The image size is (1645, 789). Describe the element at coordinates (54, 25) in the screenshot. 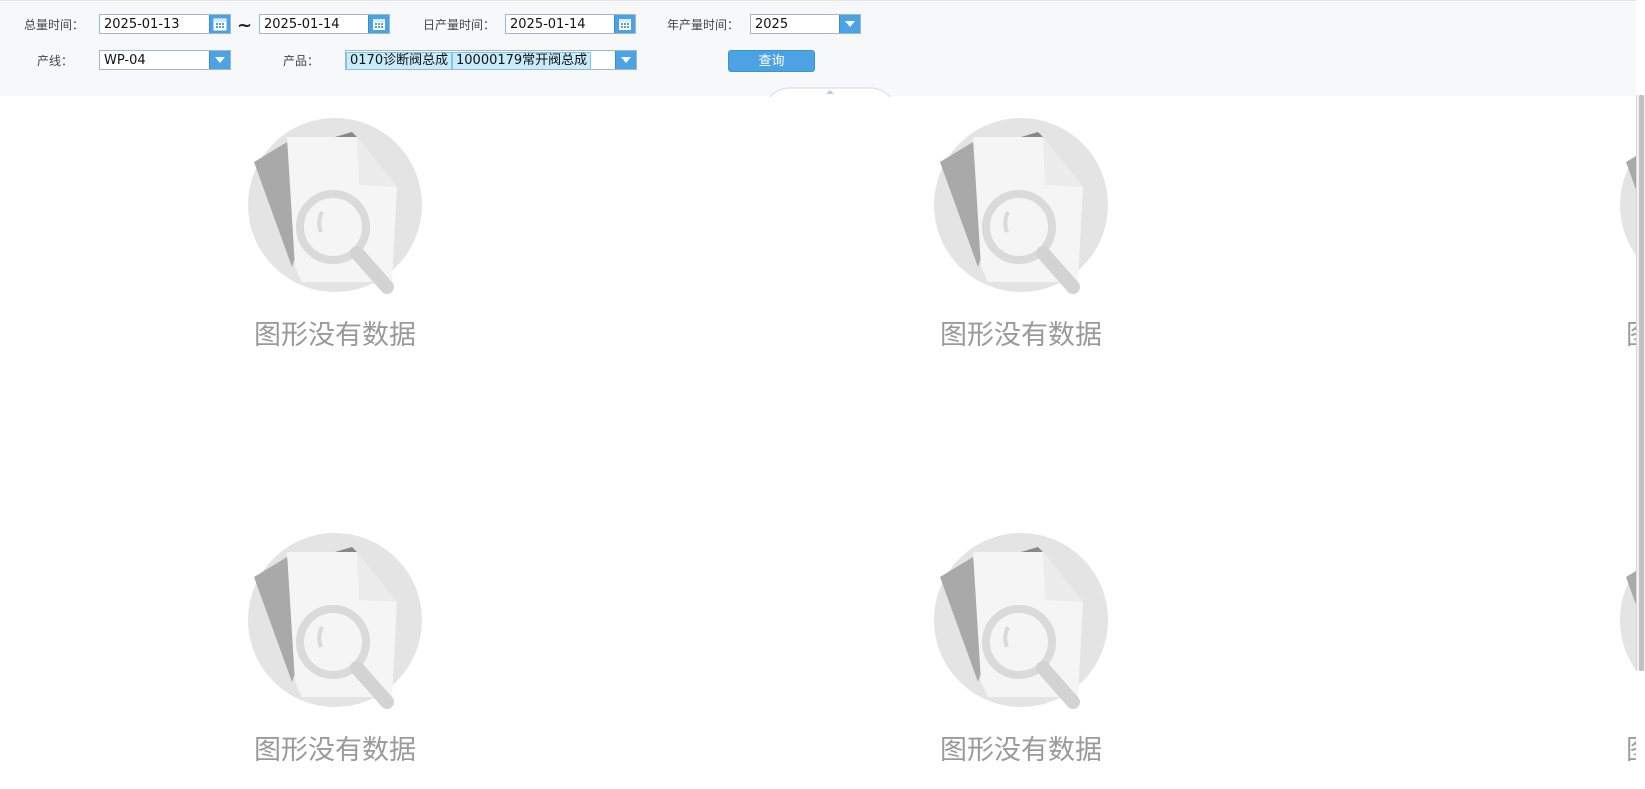

I see `total-time-label: 总量时间：` at that location.